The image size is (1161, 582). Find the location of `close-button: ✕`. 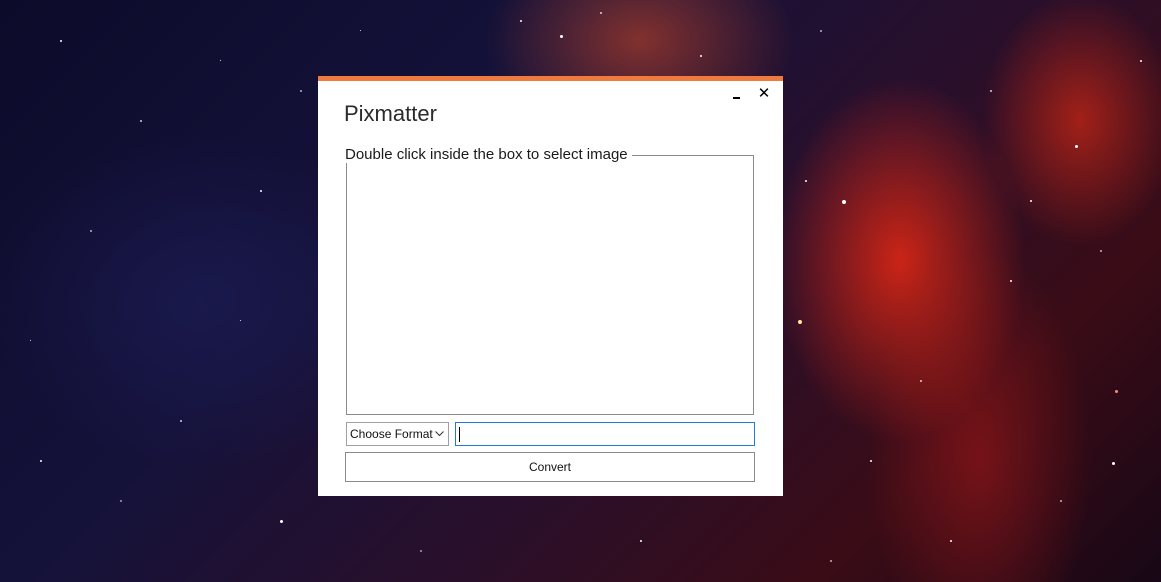

close-button: ✕ is located at coordinates (764, 93).